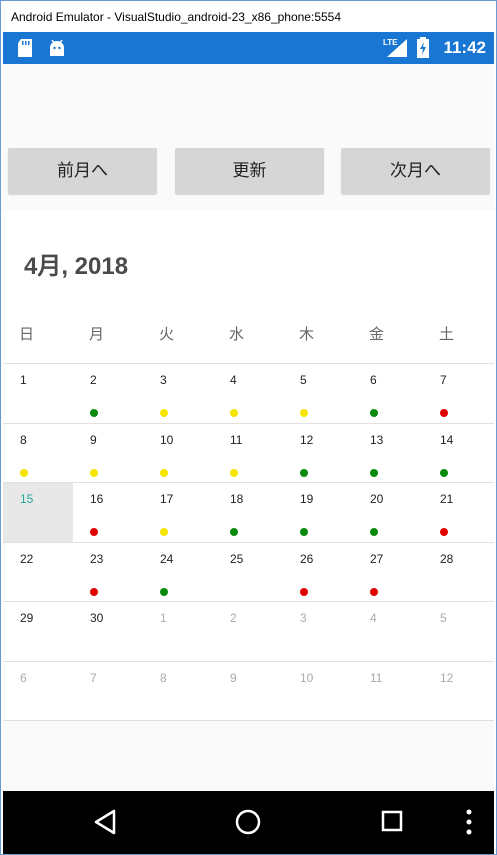 This screenshot has height=855, width=497. Describe the element at coordinates (178, 572) in the screenshot. I see `day-cell: 24` at that location.